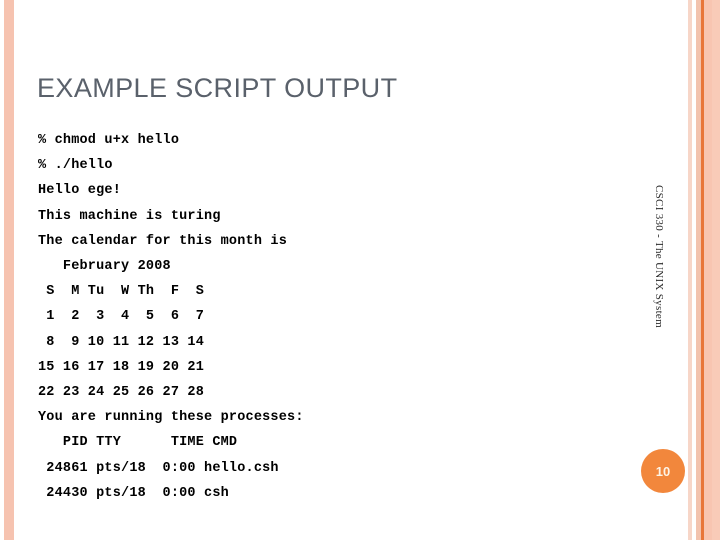 The width and height of the screenshot is (720, 540). Describe the element at coordinates (659, 256) in the screenshot. I see `running-title: CSCI 330 - The UNIX System` at that location.